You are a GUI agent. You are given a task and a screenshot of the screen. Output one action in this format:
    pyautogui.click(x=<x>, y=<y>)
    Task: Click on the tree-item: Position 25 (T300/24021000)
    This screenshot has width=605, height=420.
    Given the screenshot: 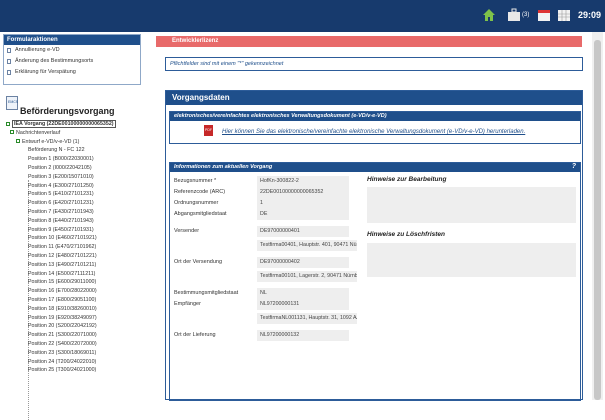 What is the action you would take?
    pyautogui.click(x=76, y=370)
    